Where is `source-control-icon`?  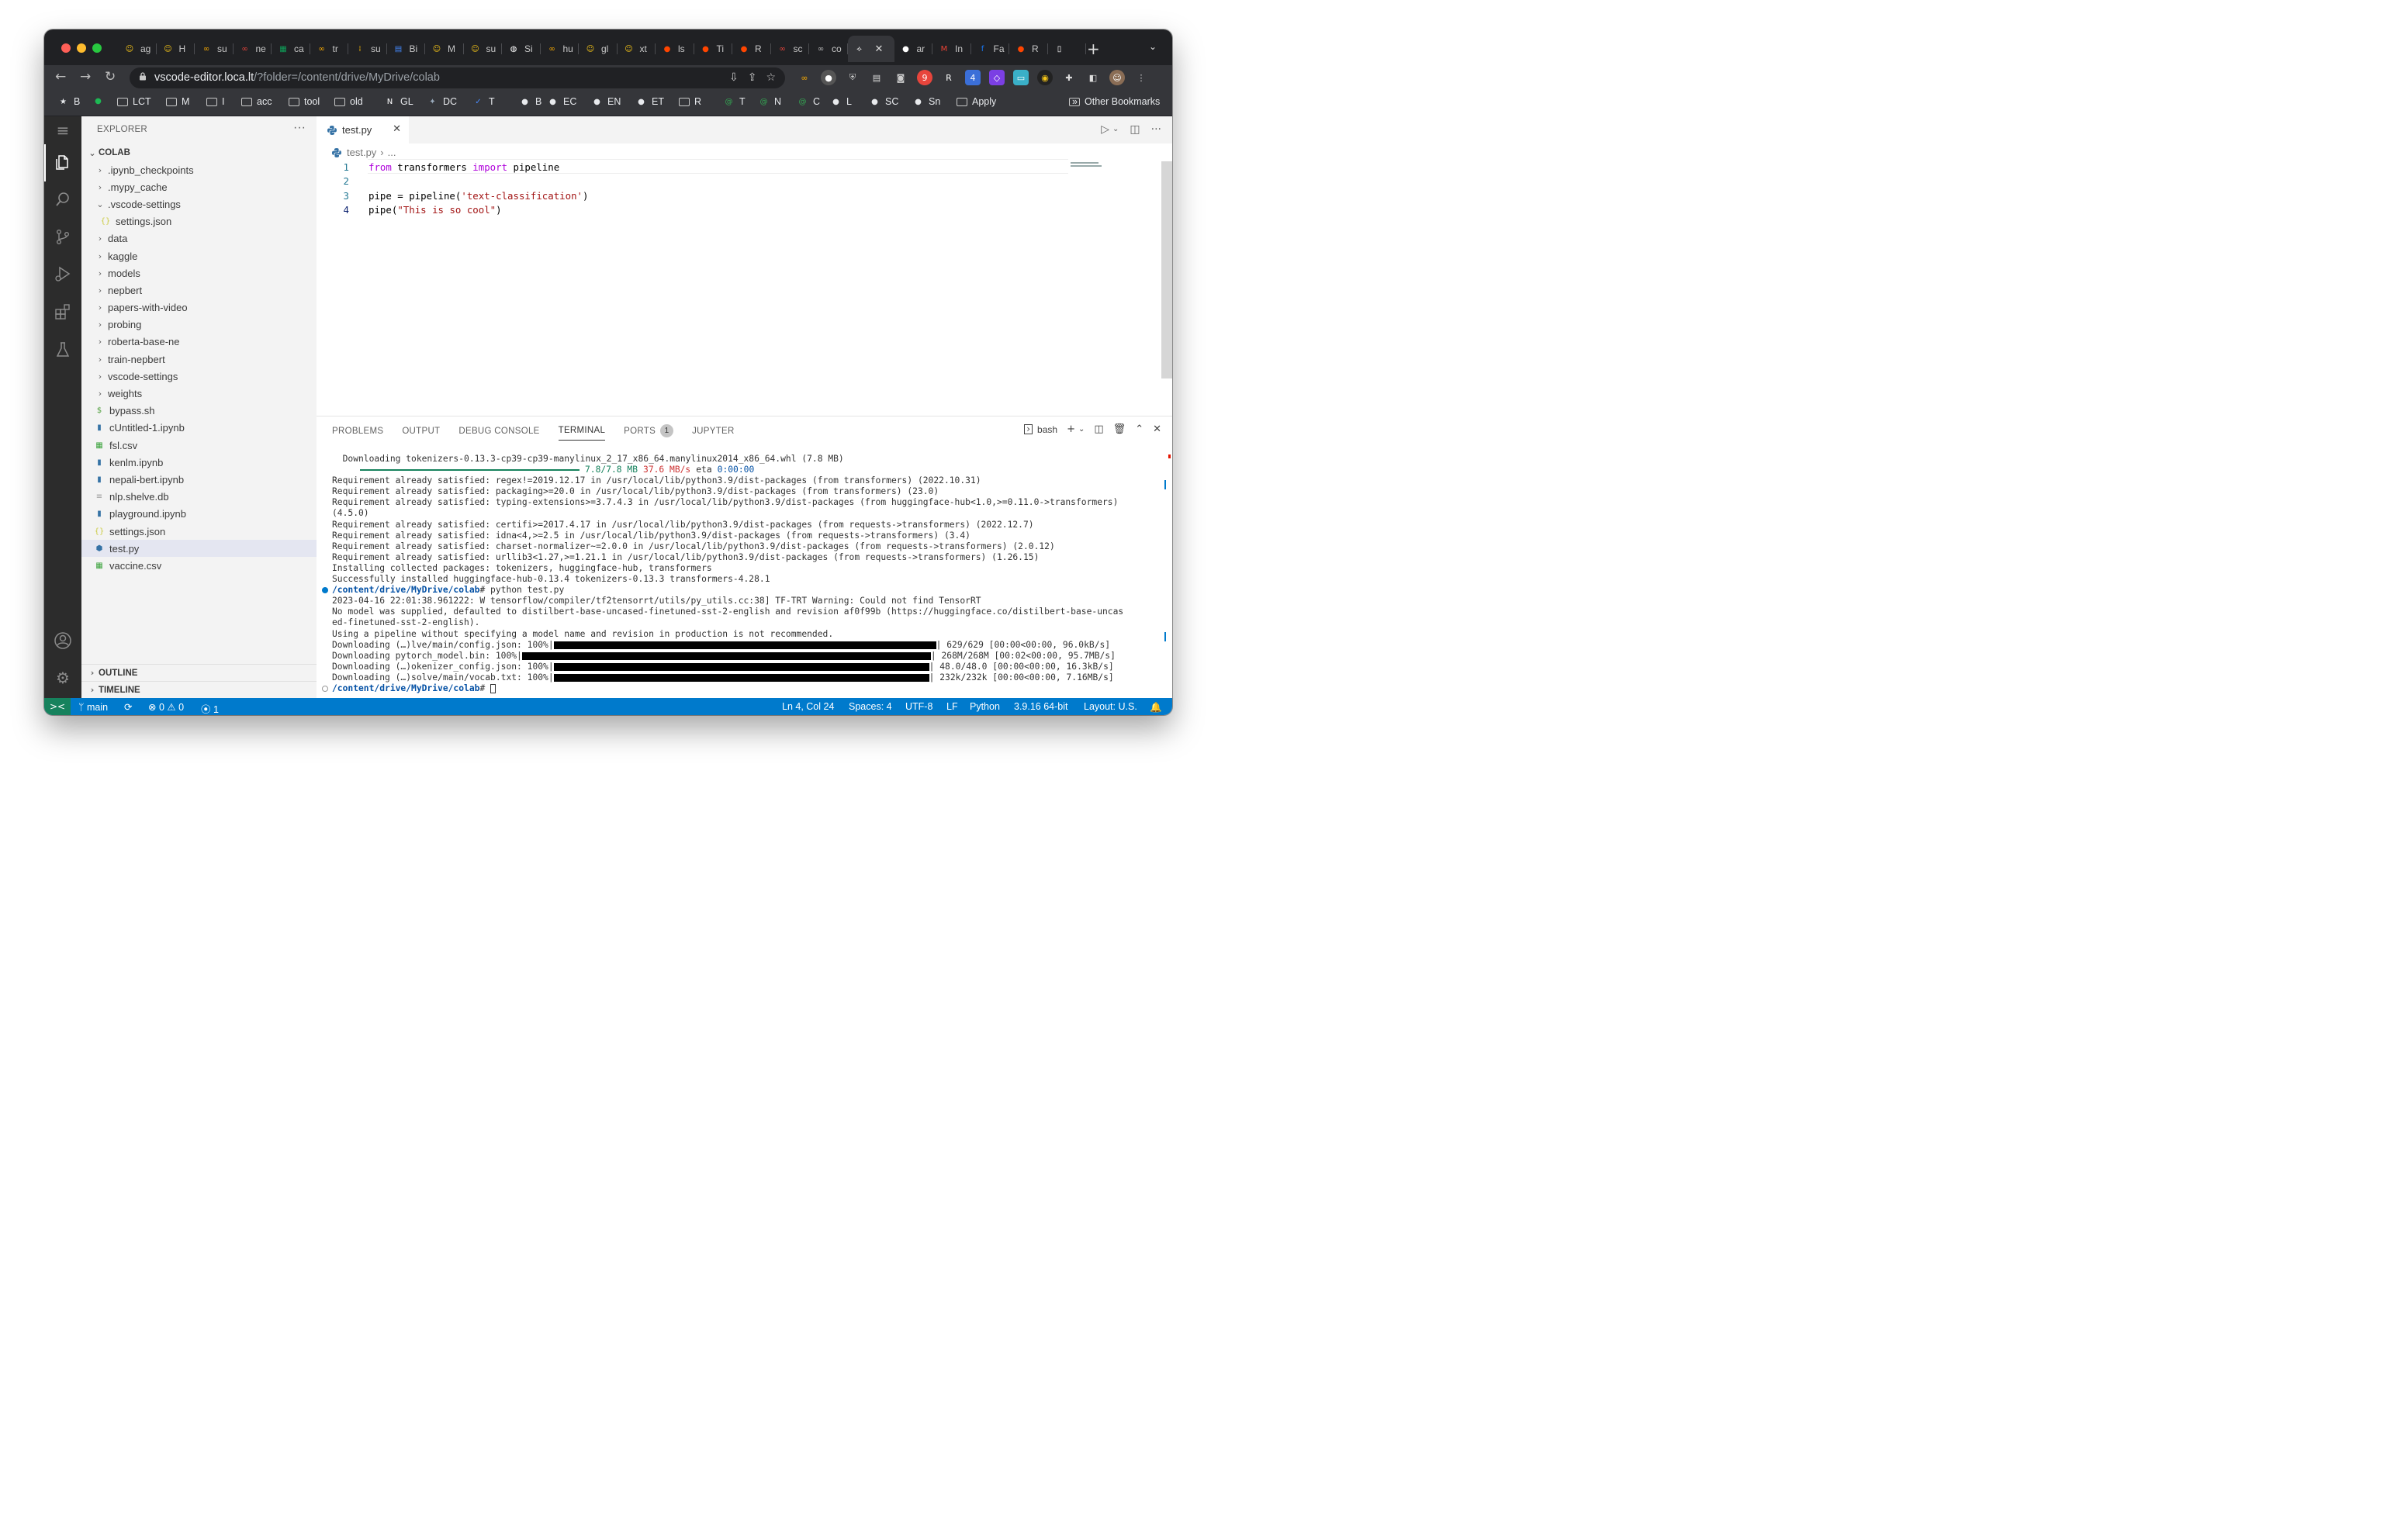 source-control-icon is located at coordinates (63, 236).